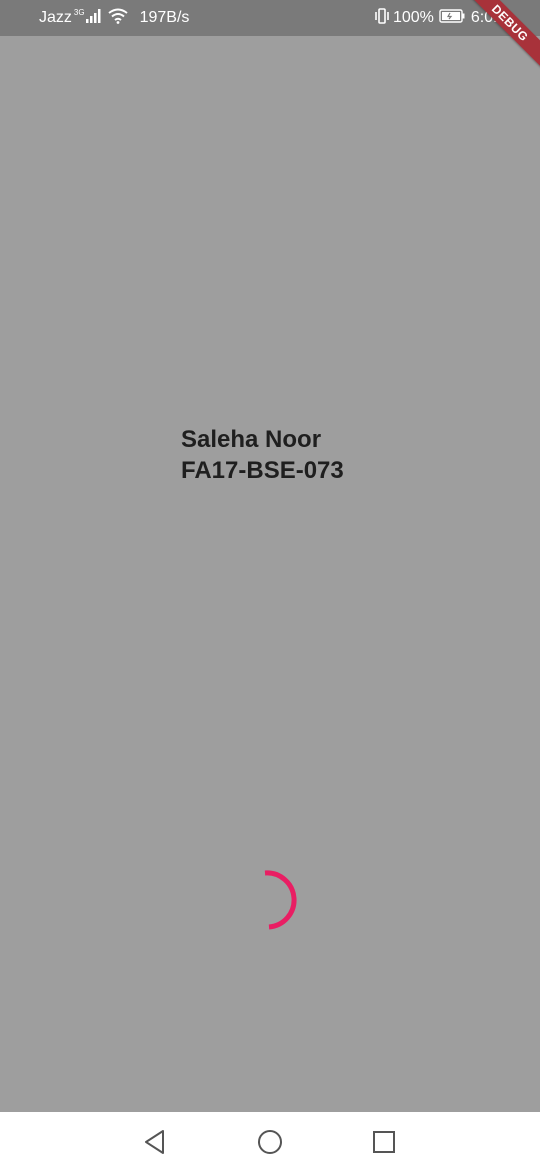 This screenshot has height=1170, width=540. I want to click on loading-spinner, so click(270, 900).